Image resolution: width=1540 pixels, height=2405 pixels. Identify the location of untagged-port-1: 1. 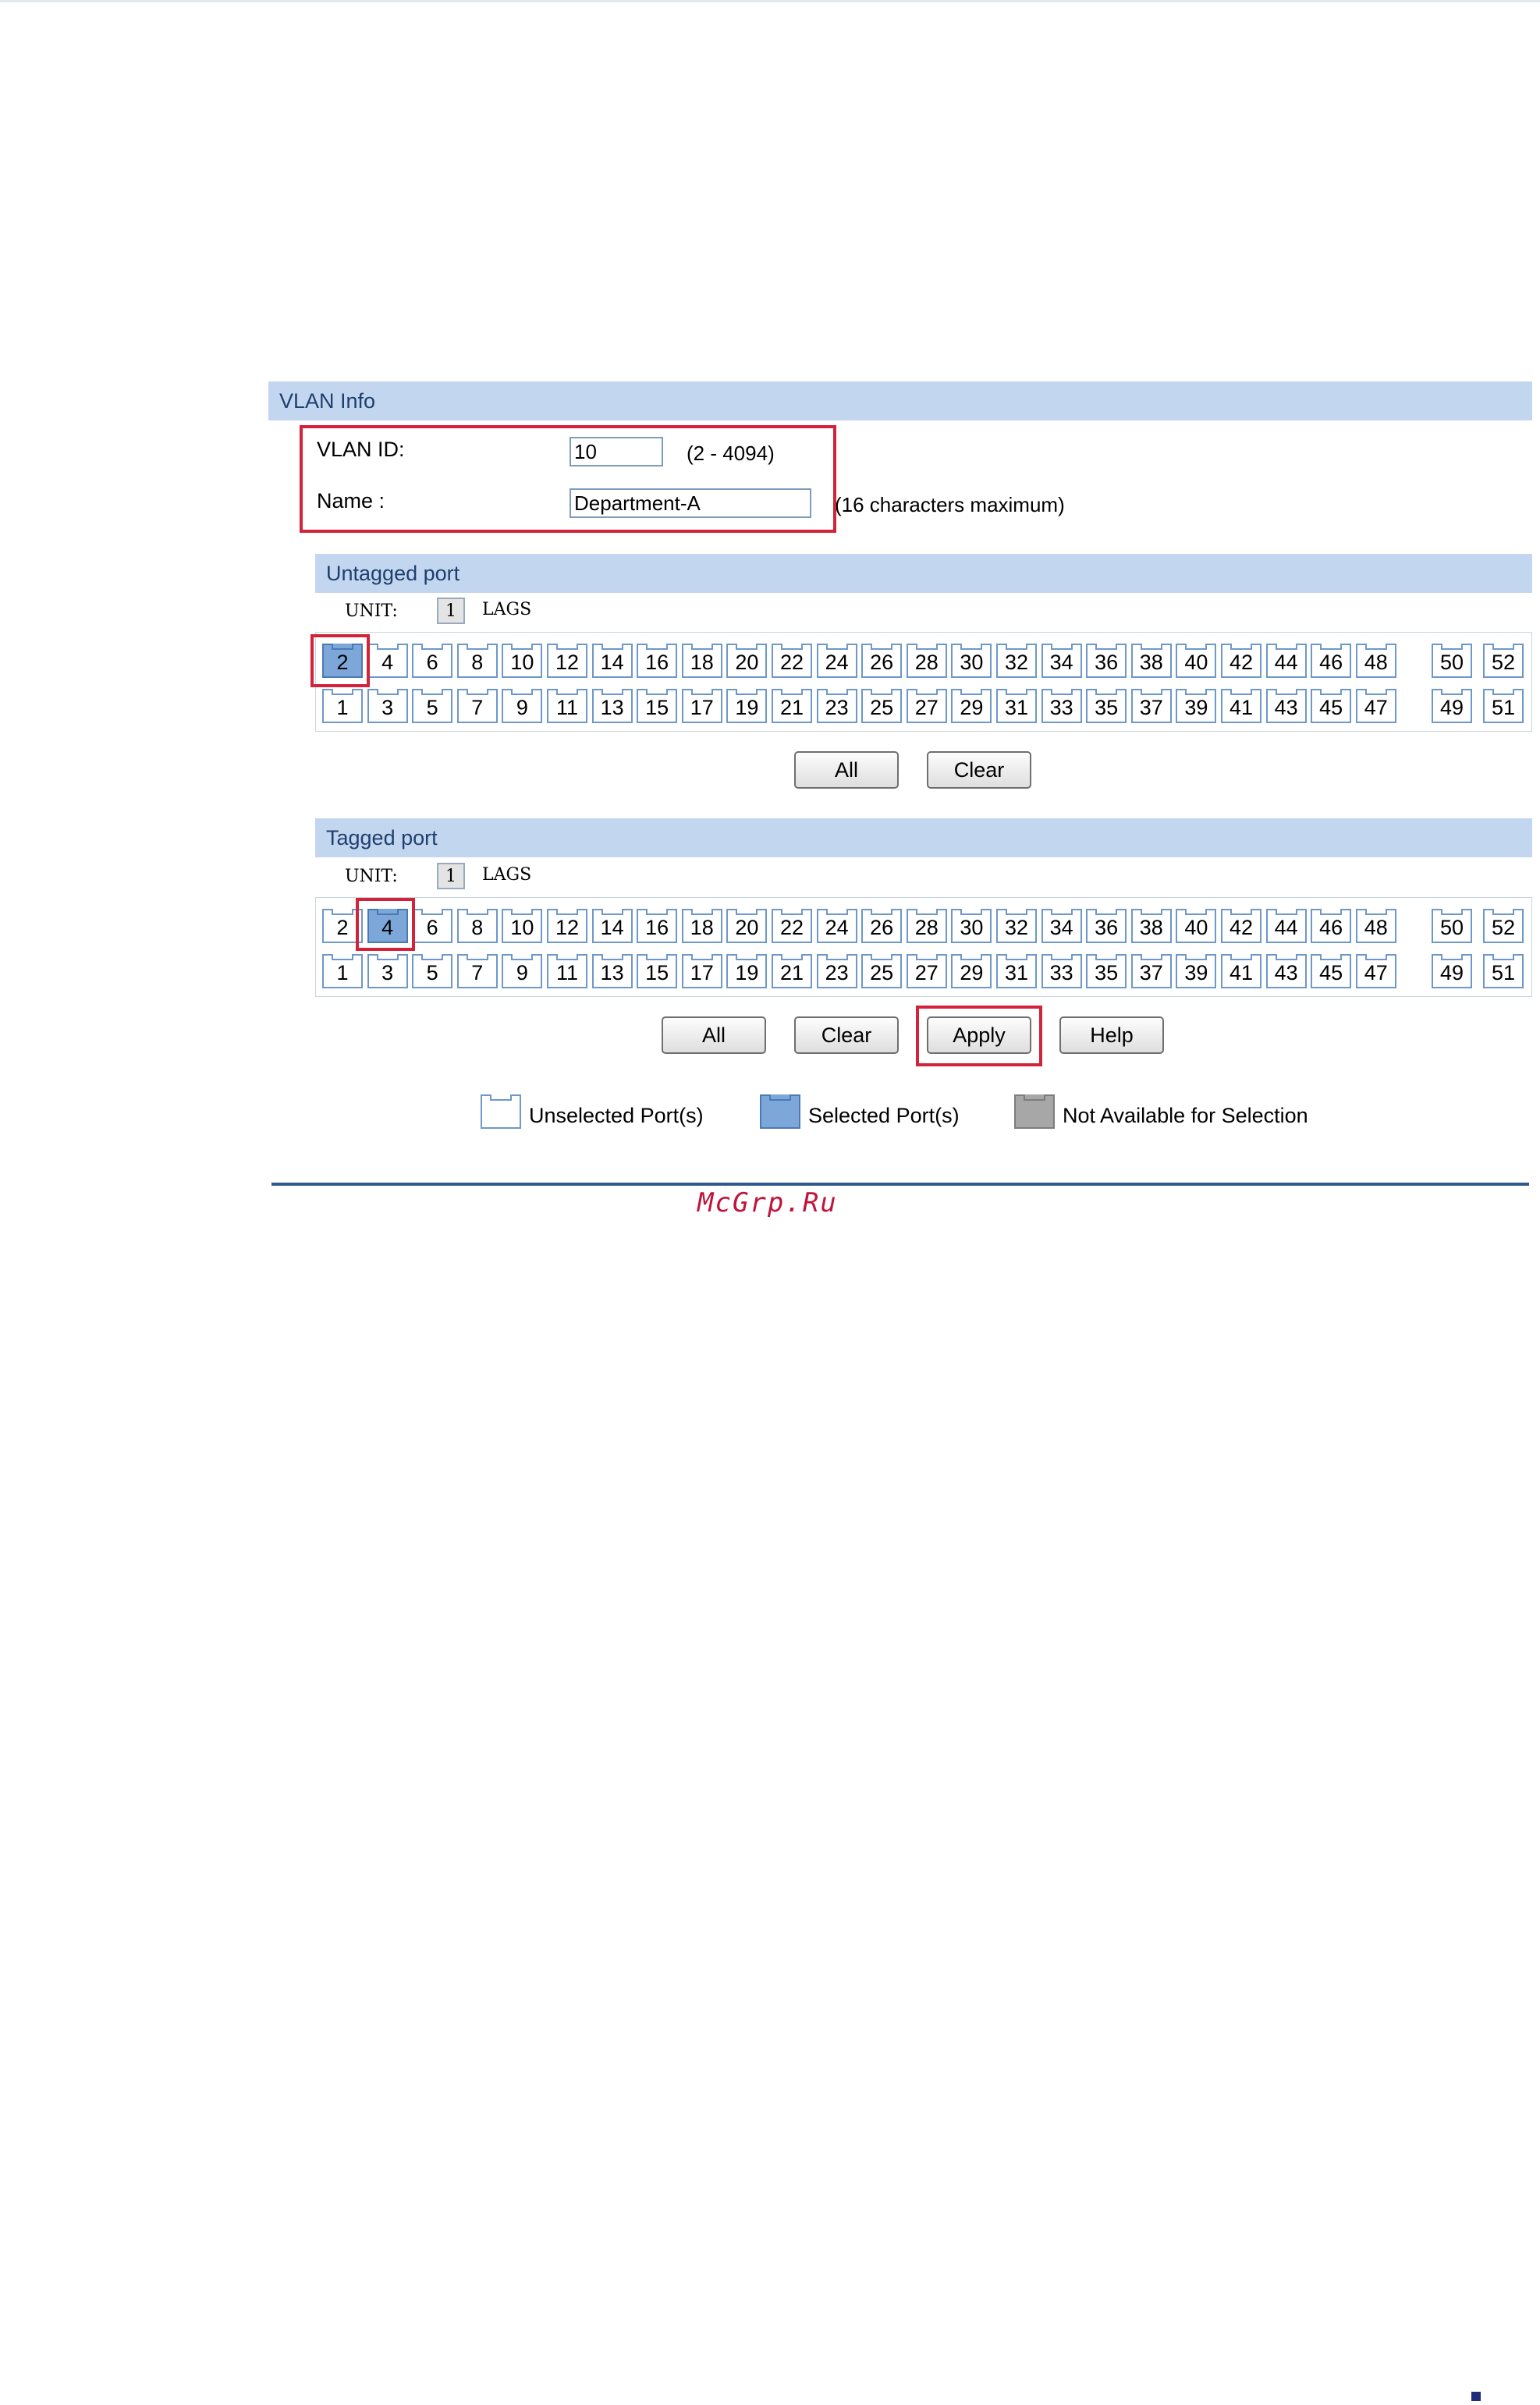
(342, 706).